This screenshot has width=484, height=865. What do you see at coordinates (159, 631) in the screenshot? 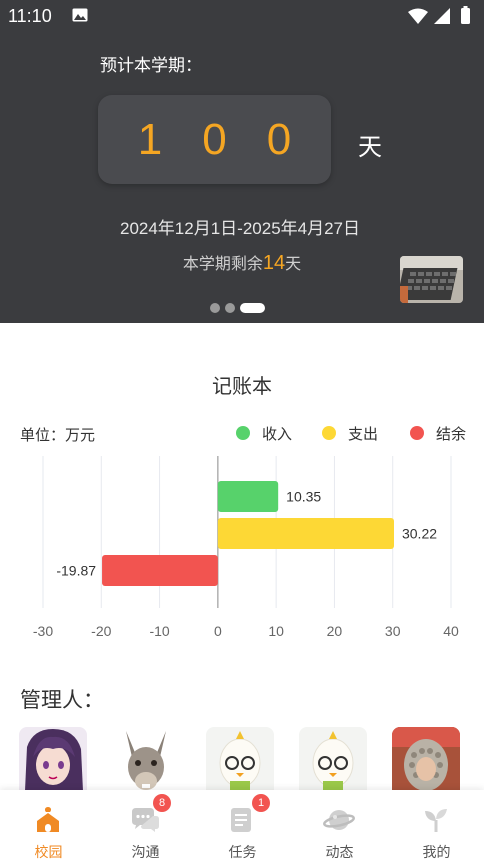
I see `x-tick-label: -10` at bounding box center [159, 631].